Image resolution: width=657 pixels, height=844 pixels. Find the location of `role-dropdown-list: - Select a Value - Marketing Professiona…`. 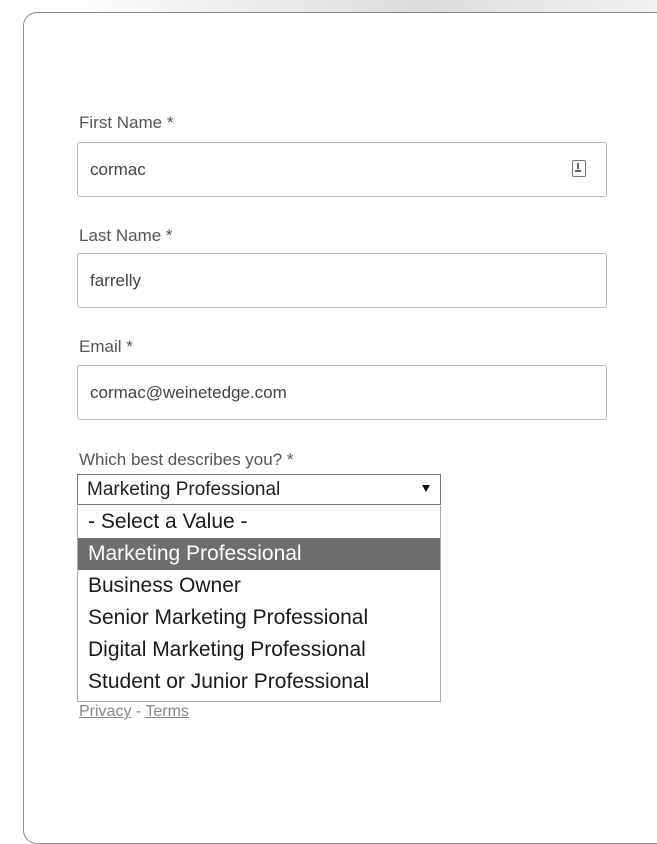

role-dropdown-list: - Select a Value - Marketing Professiona… is located at coordinates (259, 604).